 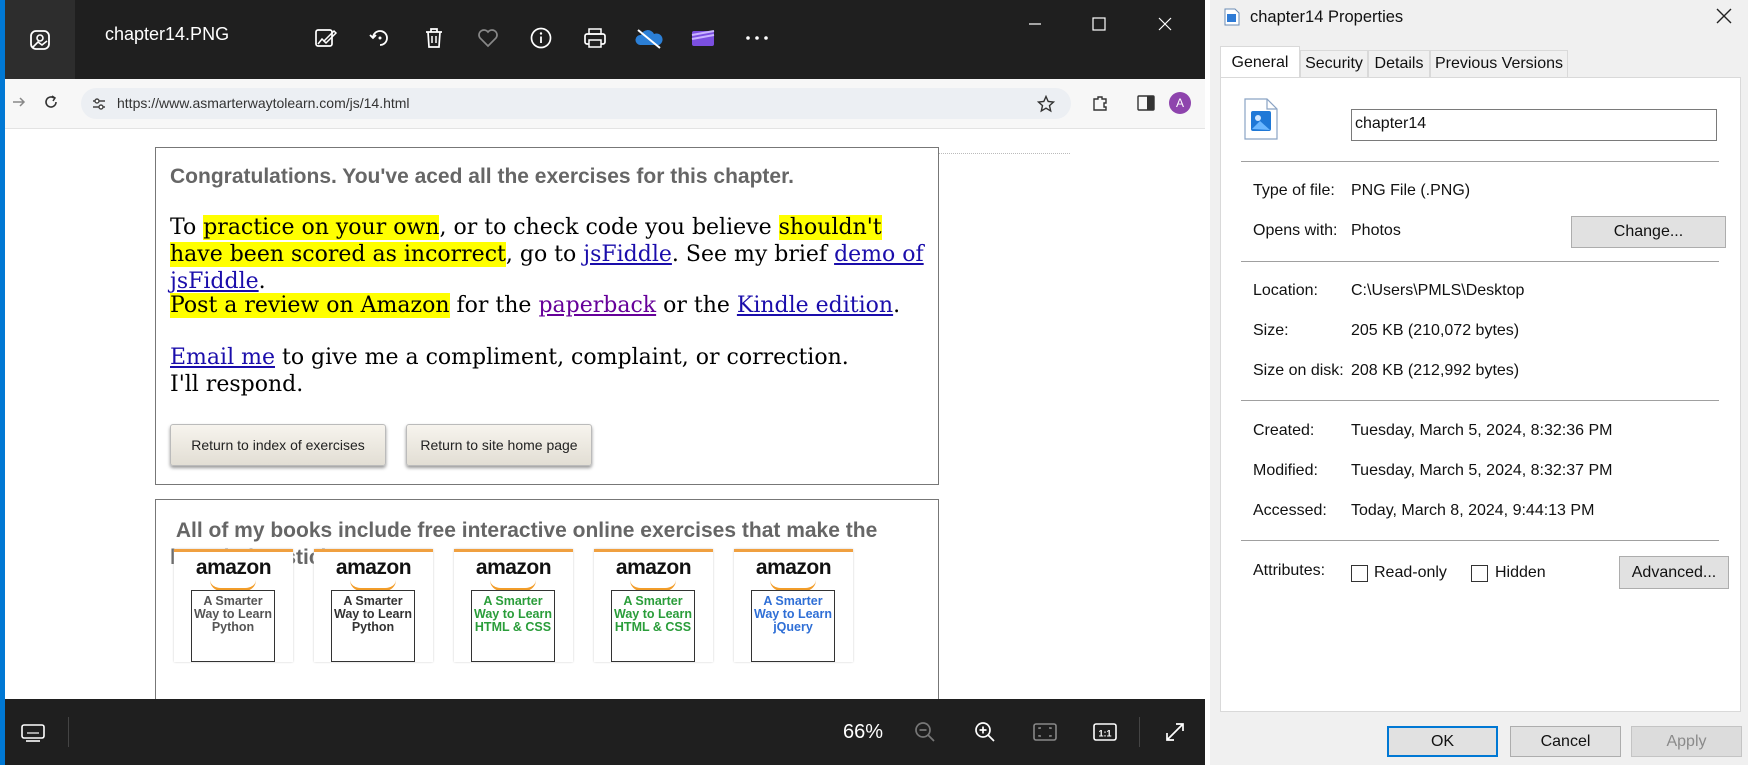 I want to click on sidebar-toggle-icon, so click(x=1146, y=105).